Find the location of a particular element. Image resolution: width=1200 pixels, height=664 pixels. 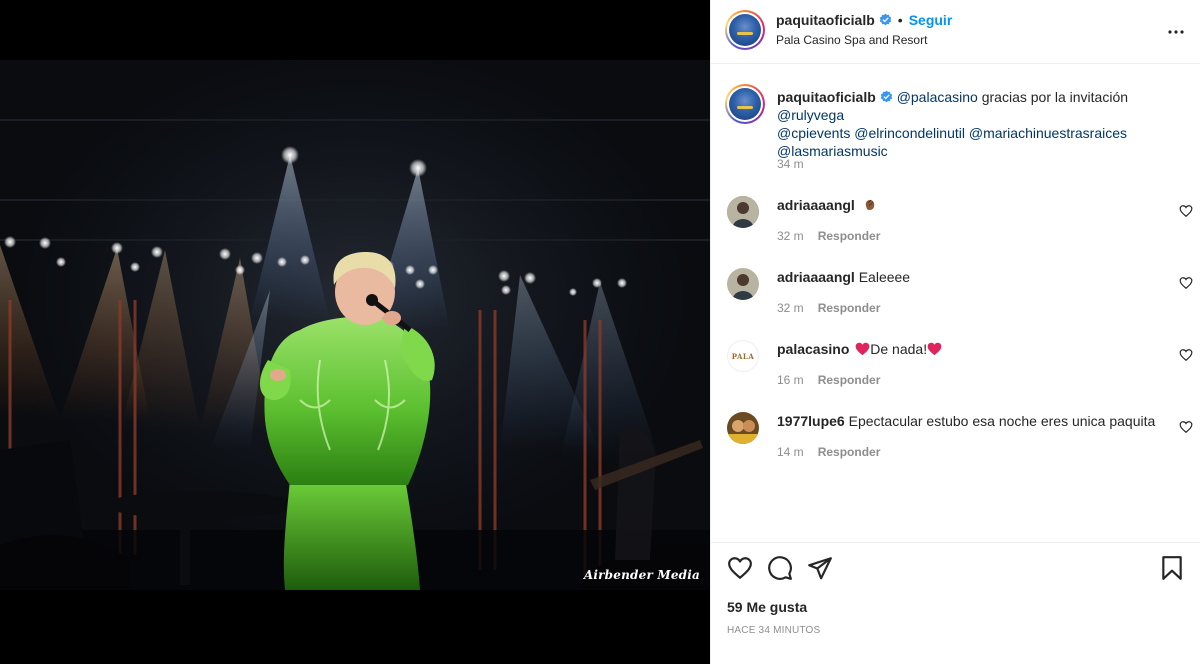

mention-link: @palacasino is located at coordinates (937, 97).